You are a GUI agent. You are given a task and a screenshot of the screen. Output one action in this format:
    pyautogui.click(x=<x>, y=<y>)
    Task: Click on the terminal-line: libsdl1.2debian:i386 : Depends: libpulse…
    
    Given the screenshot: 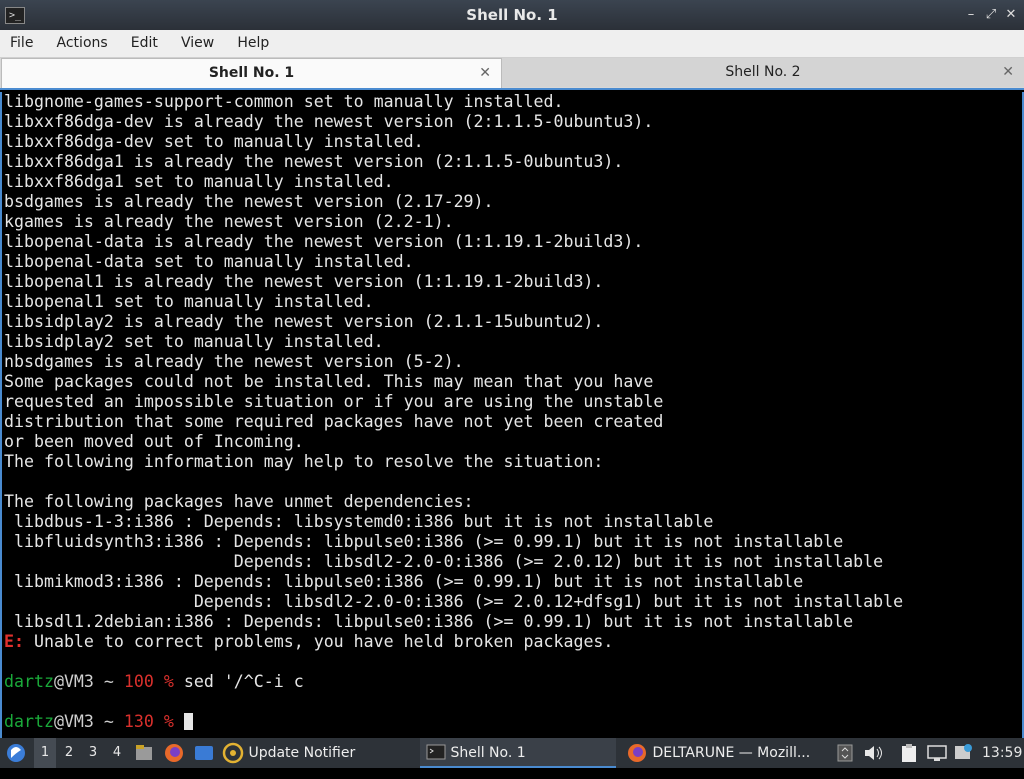 What is the action you would take?
    pyautogui.click(x=429, y=621)
    